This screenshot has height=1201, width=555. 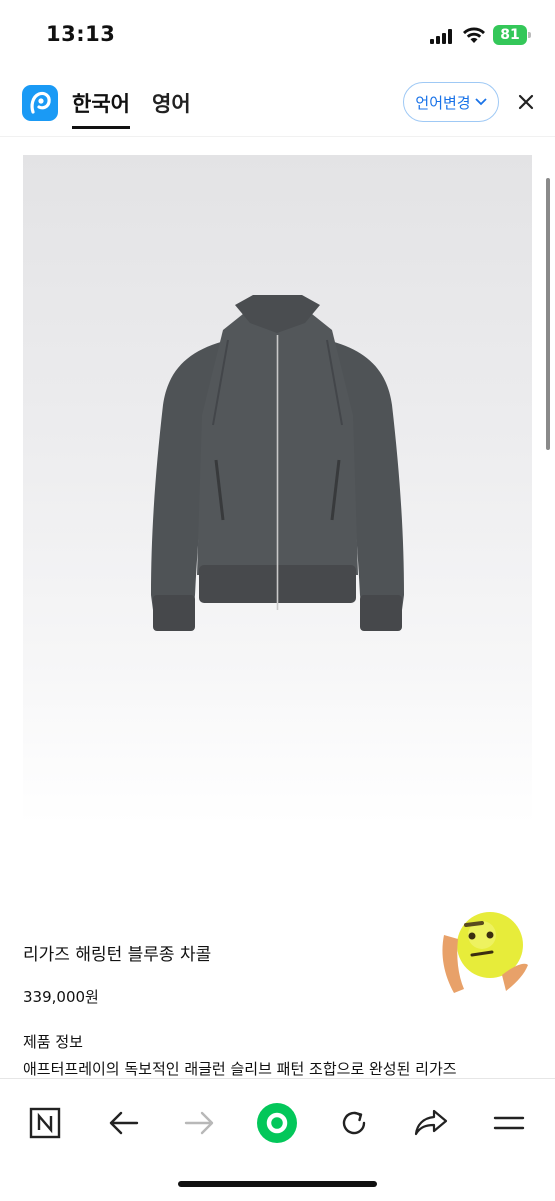 What do you see at coordinates (171, 103) in the screenshot?
I see `tab-english: 영어` at bounding box center [171, 103].